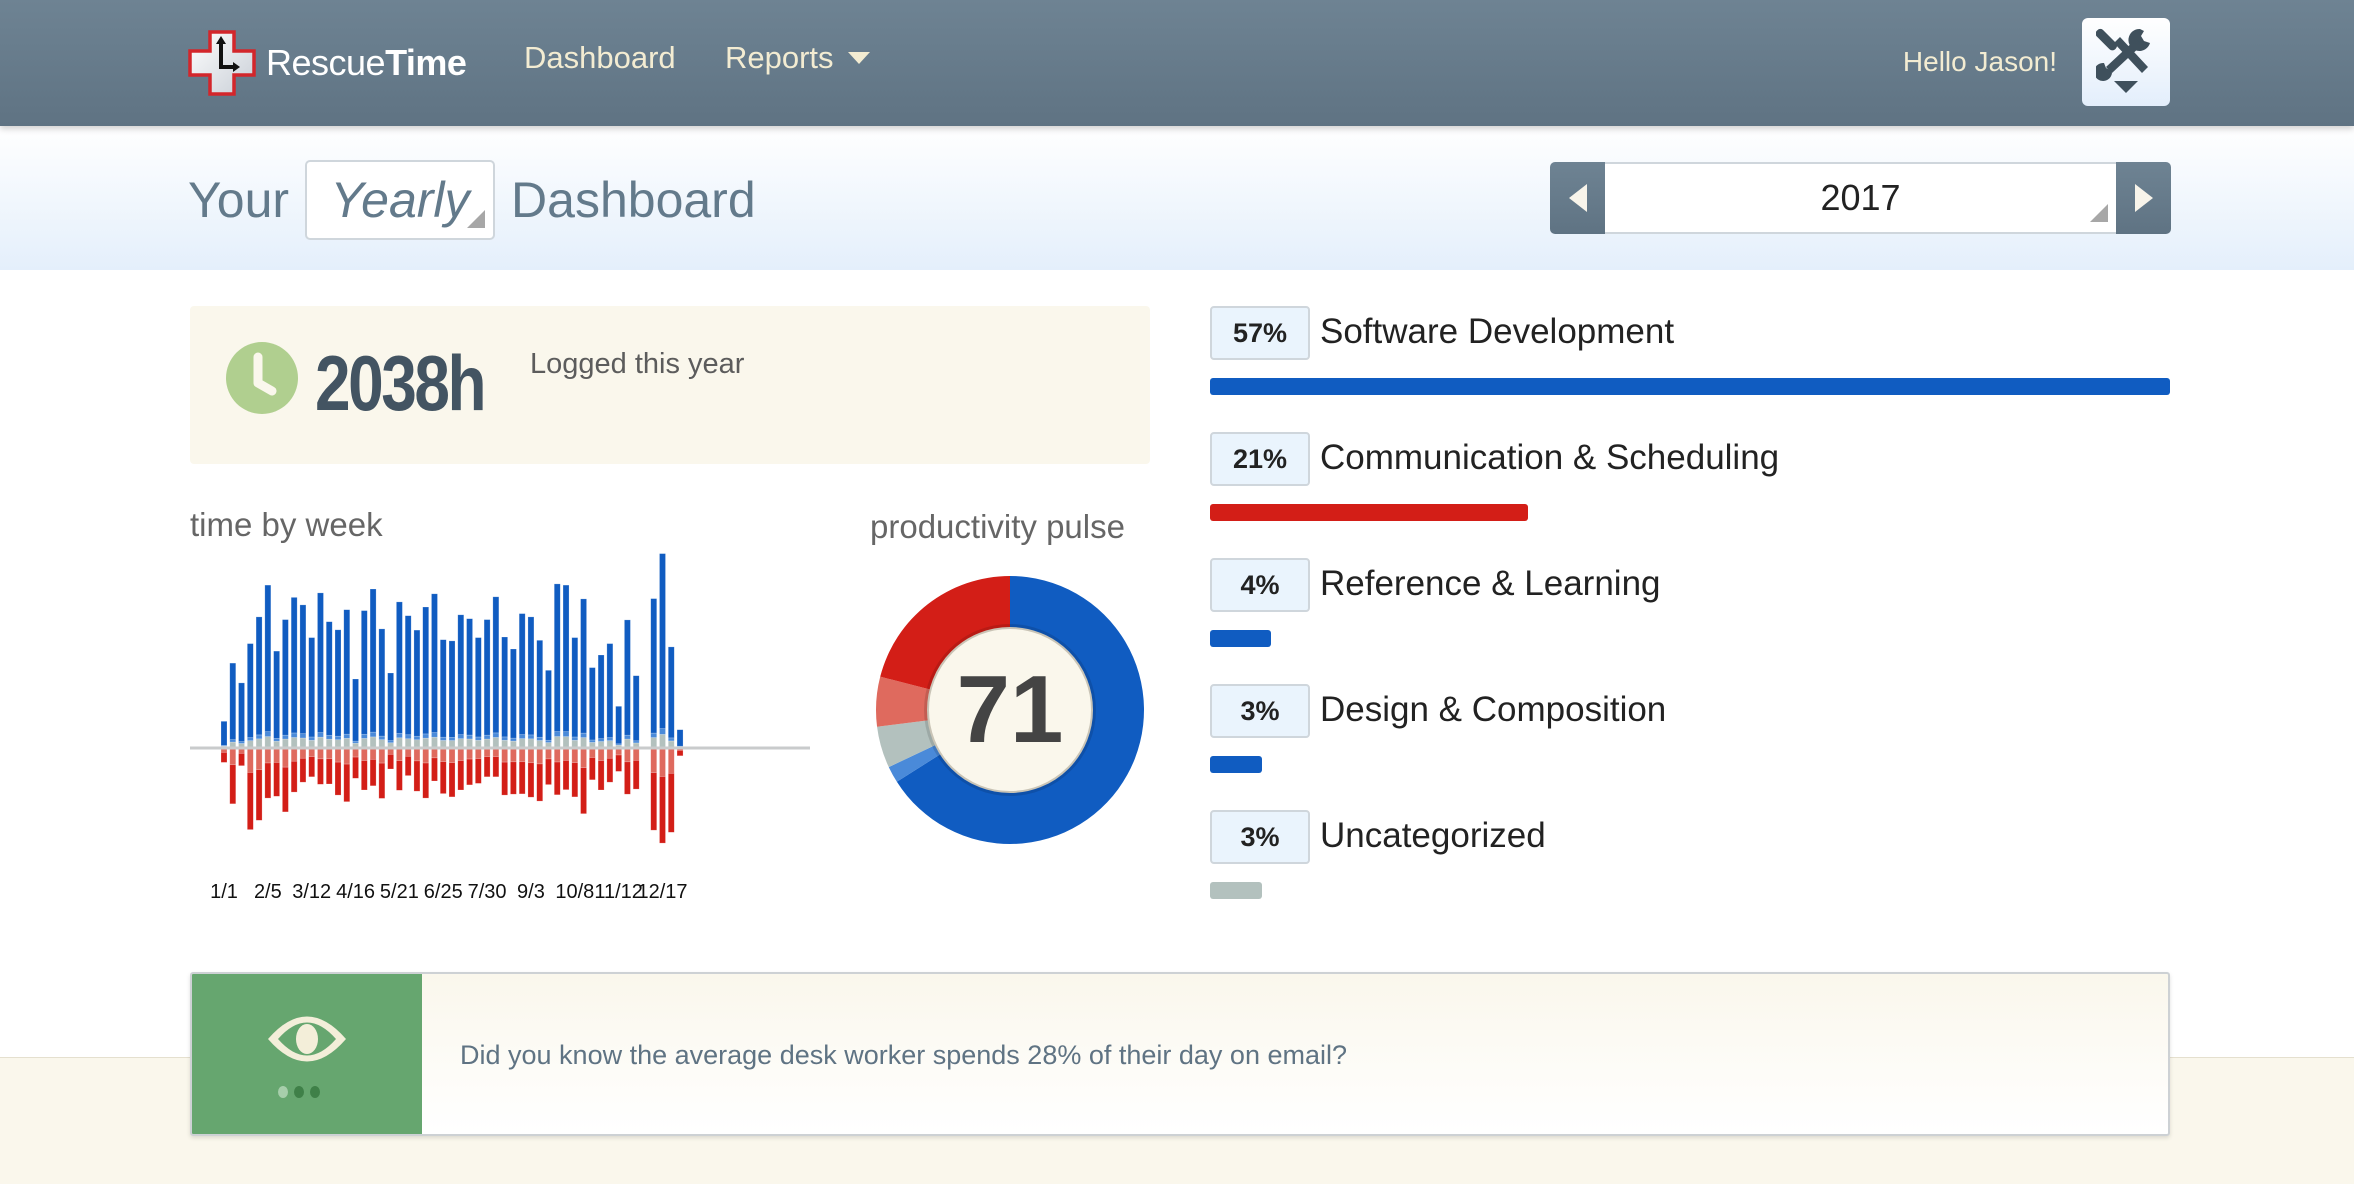 The height and width of the screenshot is (1184, 2354). I want to click on category-name-link: Uncategorized, so click(1433, 836).